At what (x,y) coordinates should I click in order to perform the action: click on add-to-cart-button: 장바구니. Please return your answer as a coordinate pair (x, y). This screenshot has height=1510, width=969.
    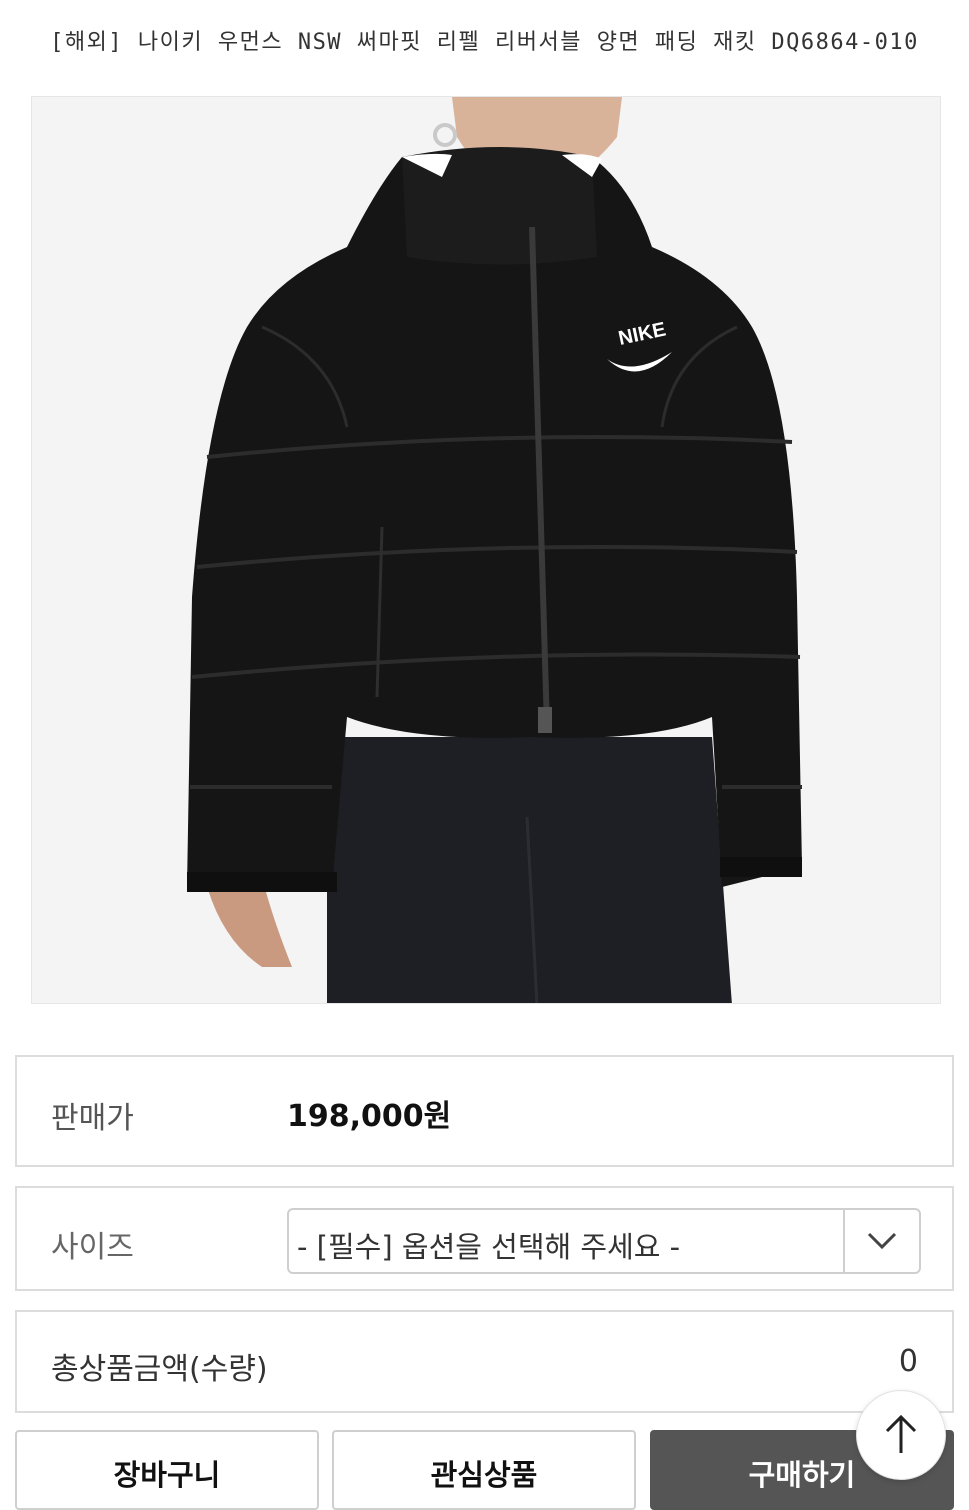
    Looking at the image, I should click on (167, 1470).